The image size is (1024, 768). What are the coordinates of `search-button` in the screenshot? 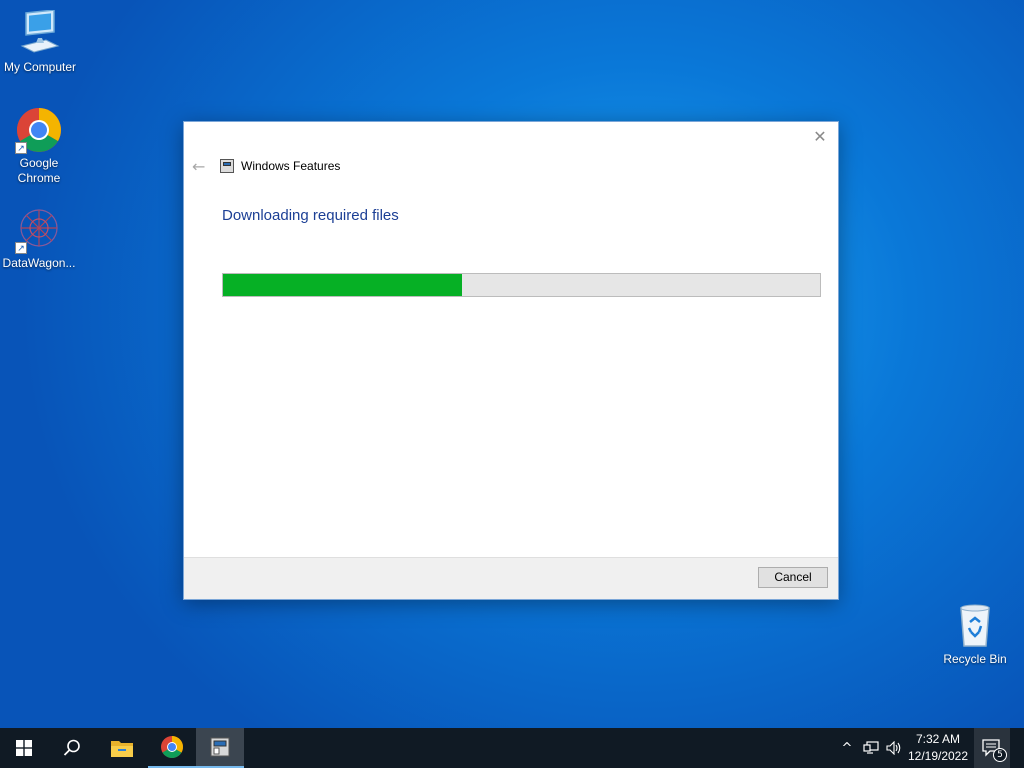 It's located at (72, 748).